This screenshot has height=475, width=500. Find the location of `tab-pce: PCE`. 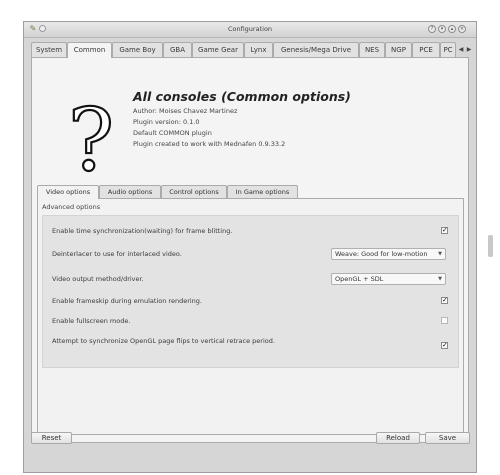

tab-pce: PCE is located at coordinates (426, 49).